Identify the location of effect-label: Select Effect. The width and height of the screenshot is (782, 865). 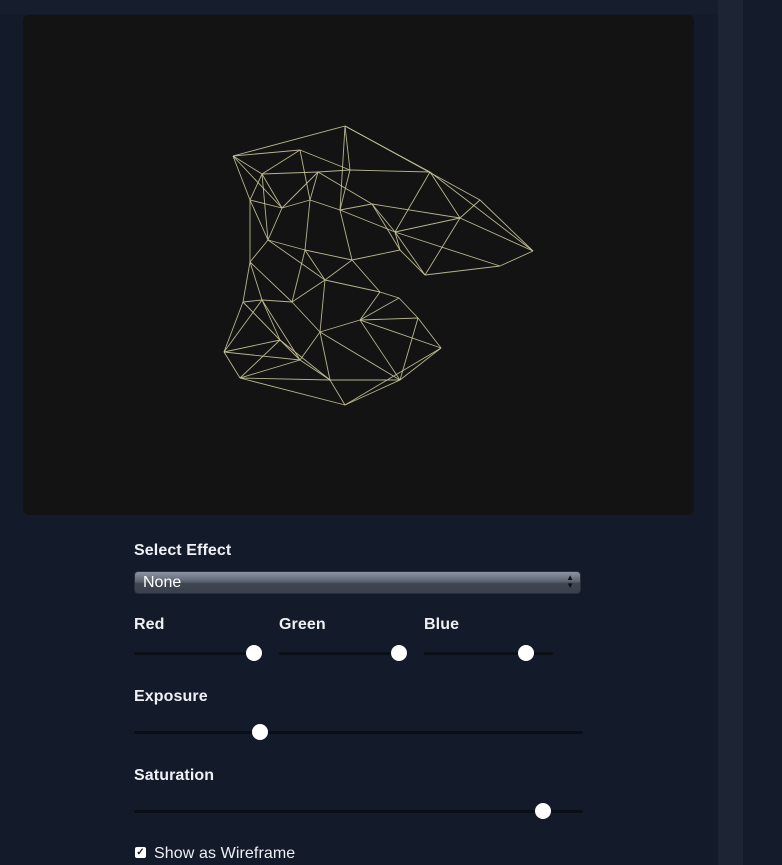
(183, 550).